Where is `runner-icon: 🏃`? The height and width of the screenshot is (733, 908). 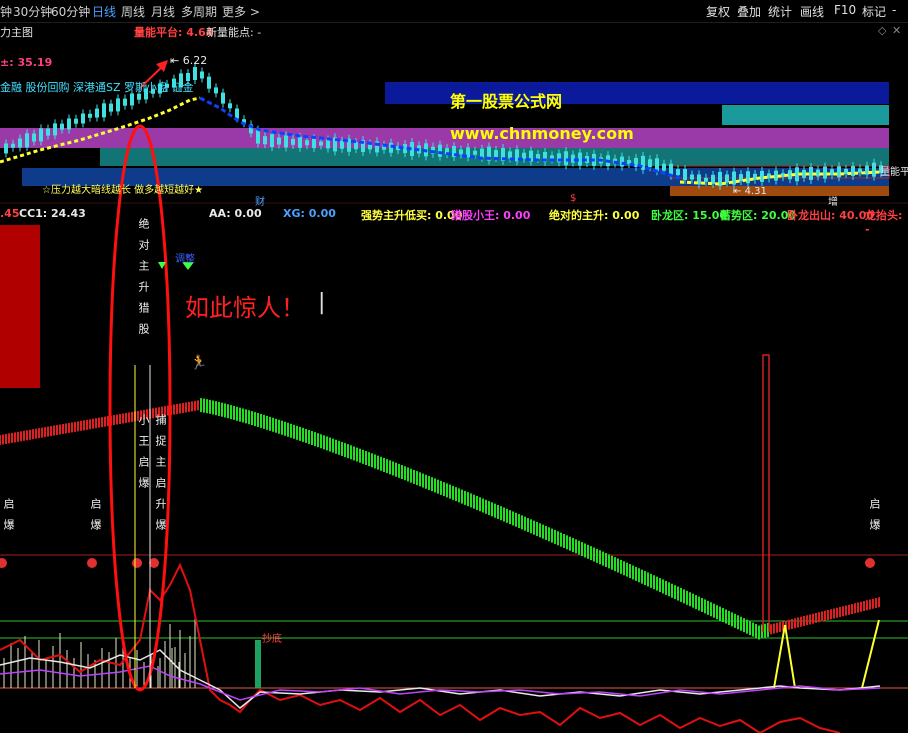 runner-icon: 🏃 is located at coordinates (199, 363).